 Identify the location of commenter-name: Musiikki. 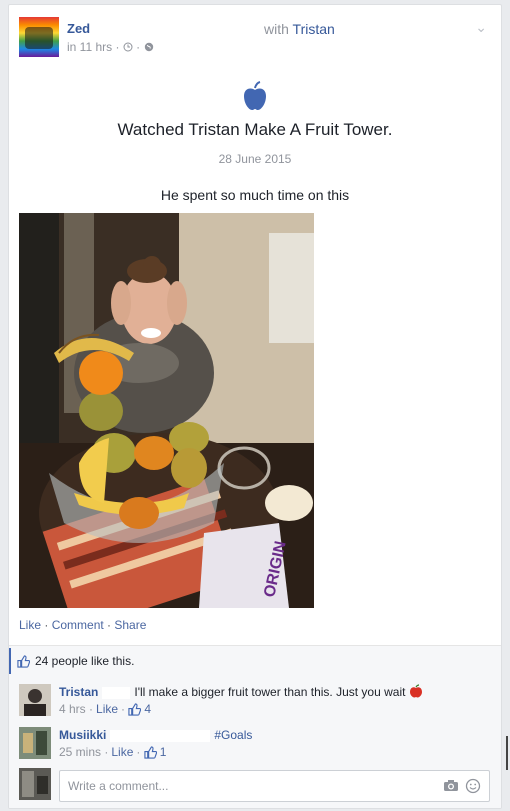
(82, 735).